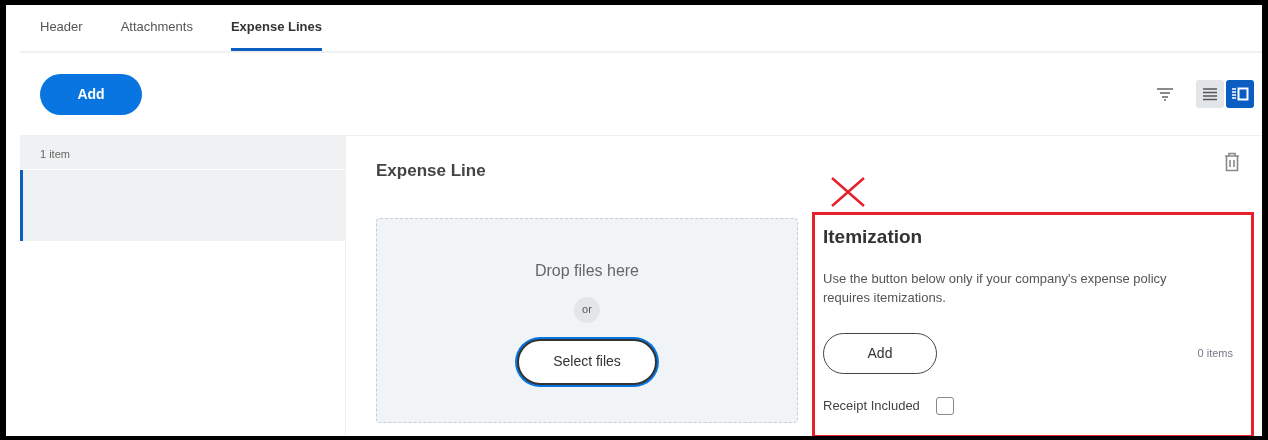  What do you see at coordinates (995, 288) in the screenshot?
I see `itemization-description: Use the button below only if your company's expense policy requires itemizations.` at bounding box center [995, 288].